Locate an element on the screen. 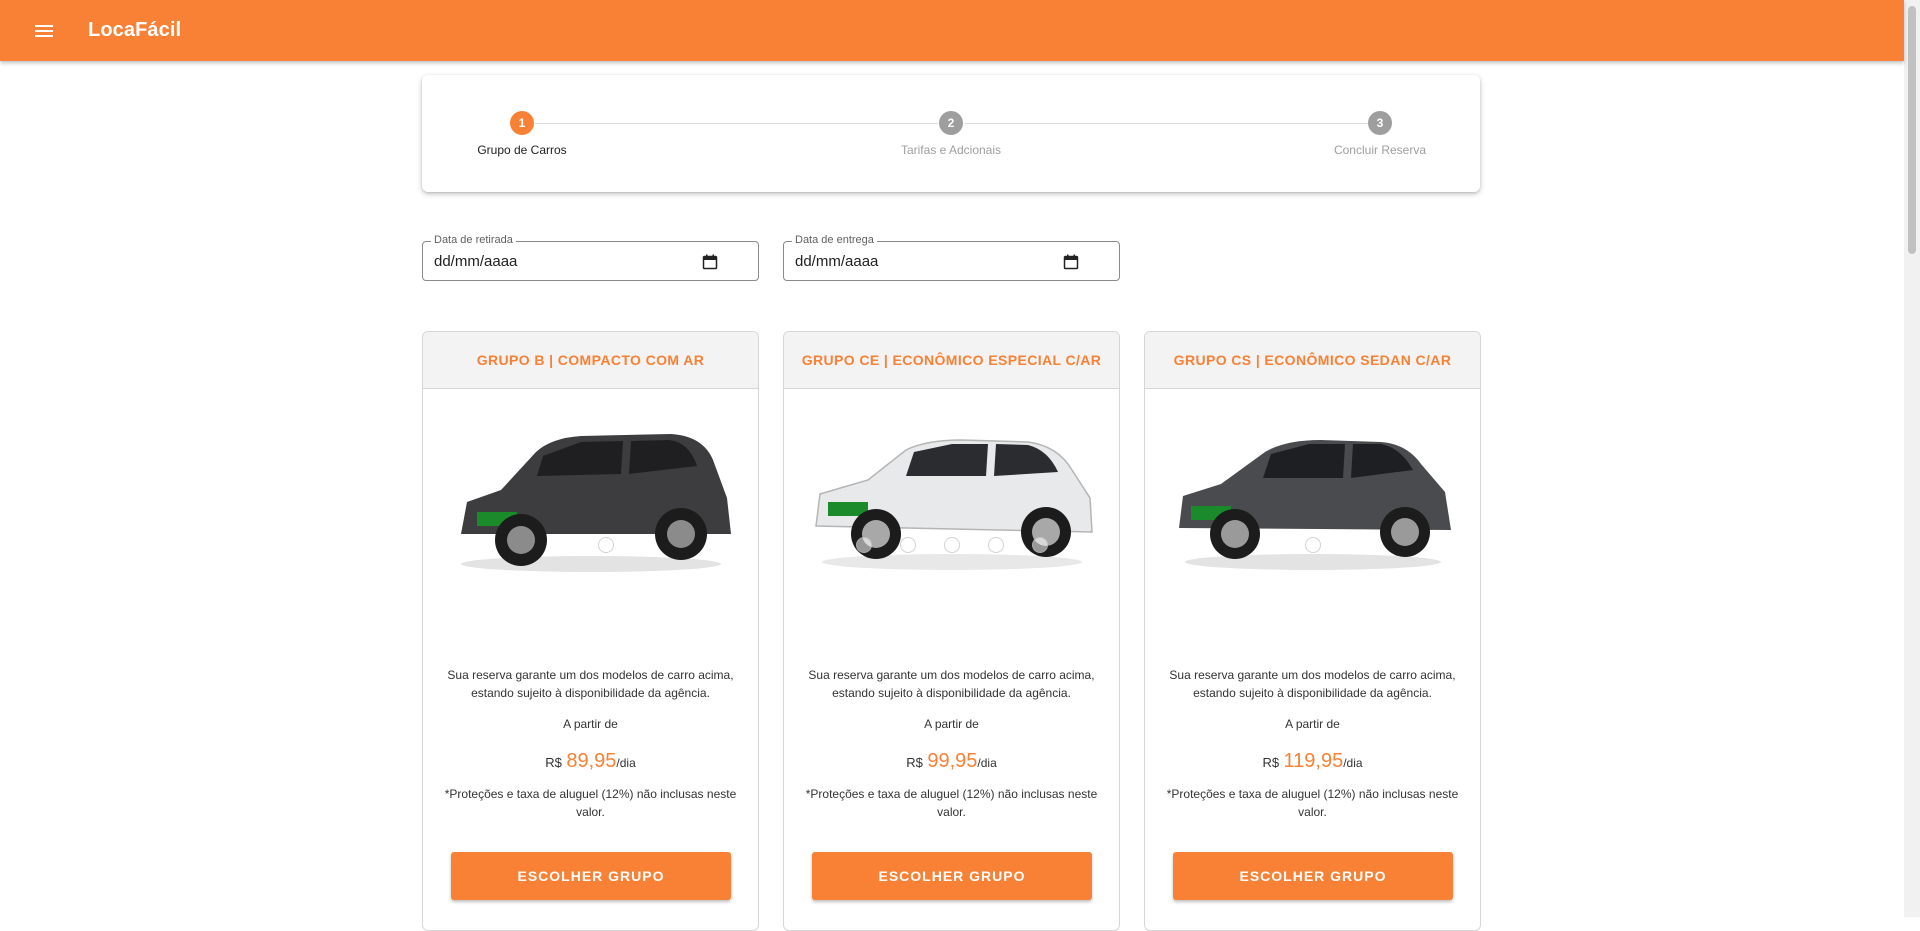  step-label: Concluir Reserva is located at coordinates (1380, 150).